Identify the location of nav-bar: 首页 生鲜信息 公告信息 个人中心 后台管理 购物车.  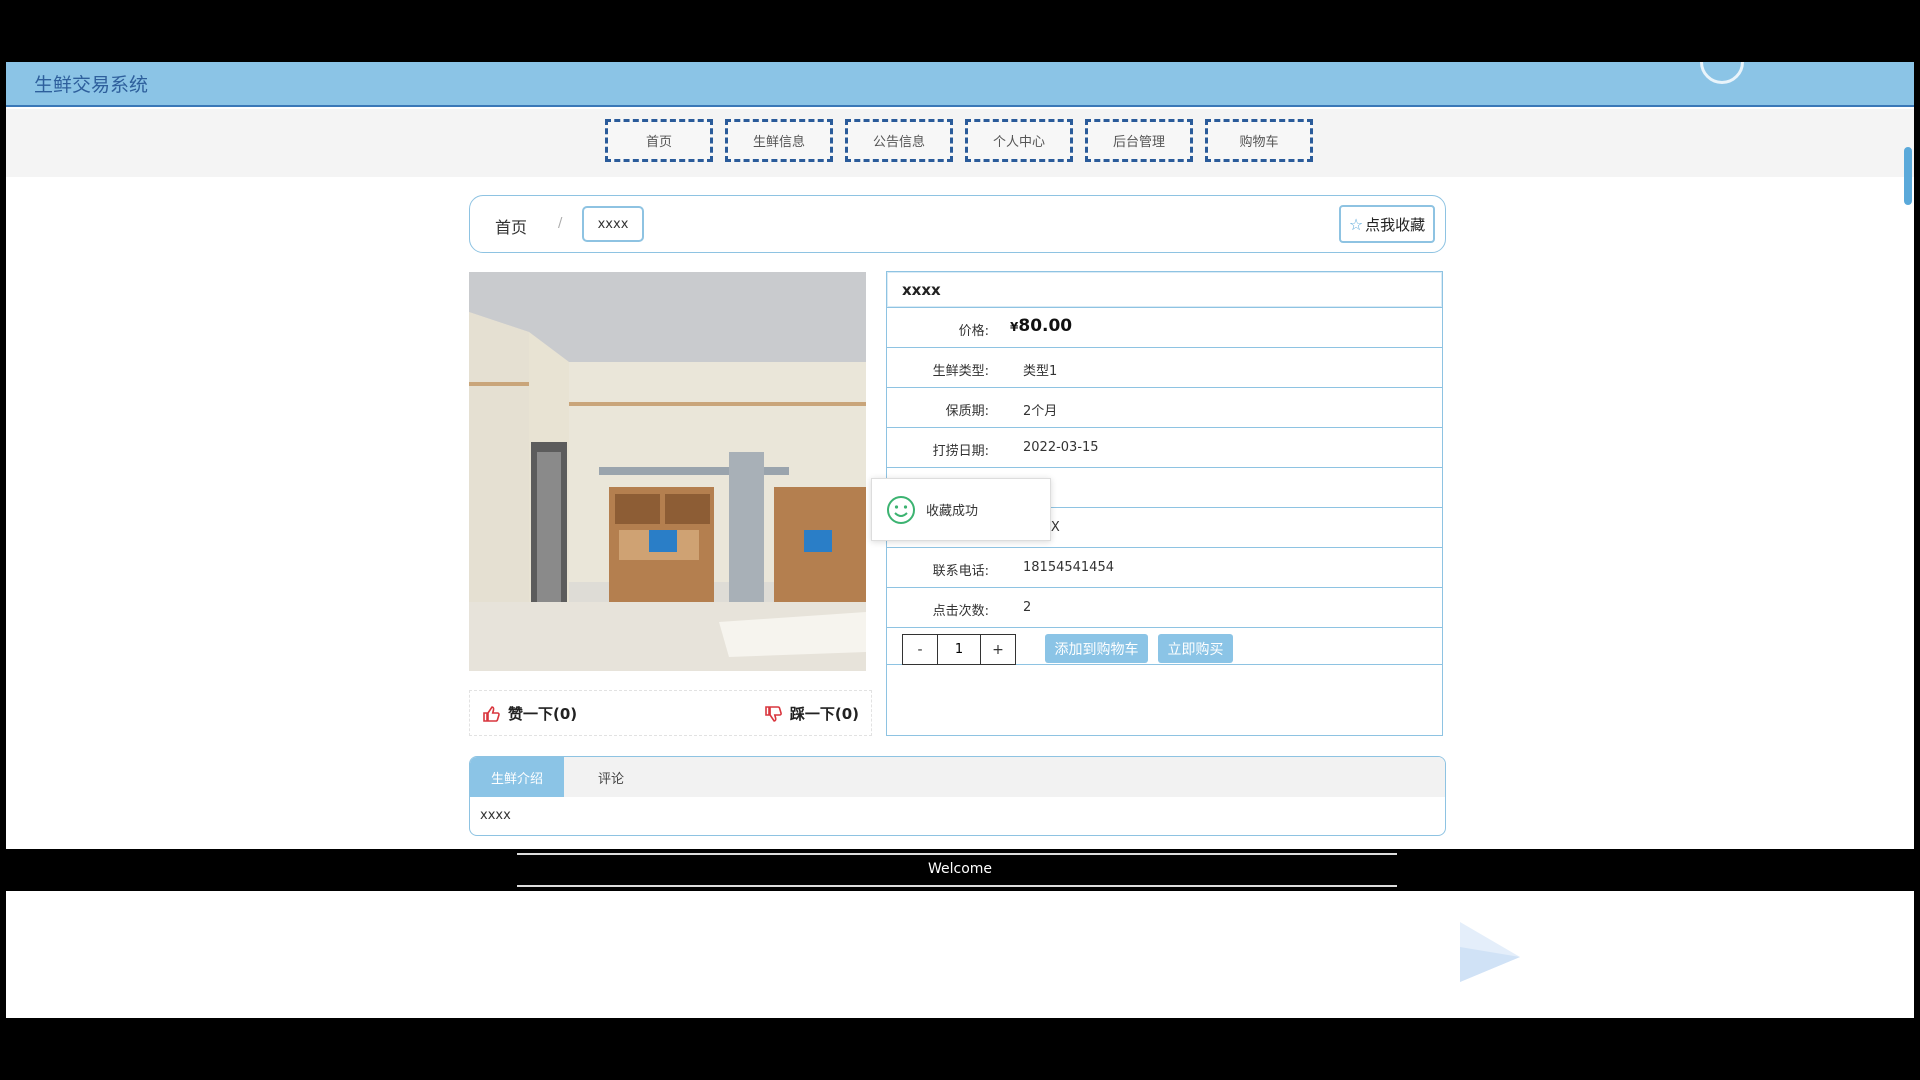
(960, 143).